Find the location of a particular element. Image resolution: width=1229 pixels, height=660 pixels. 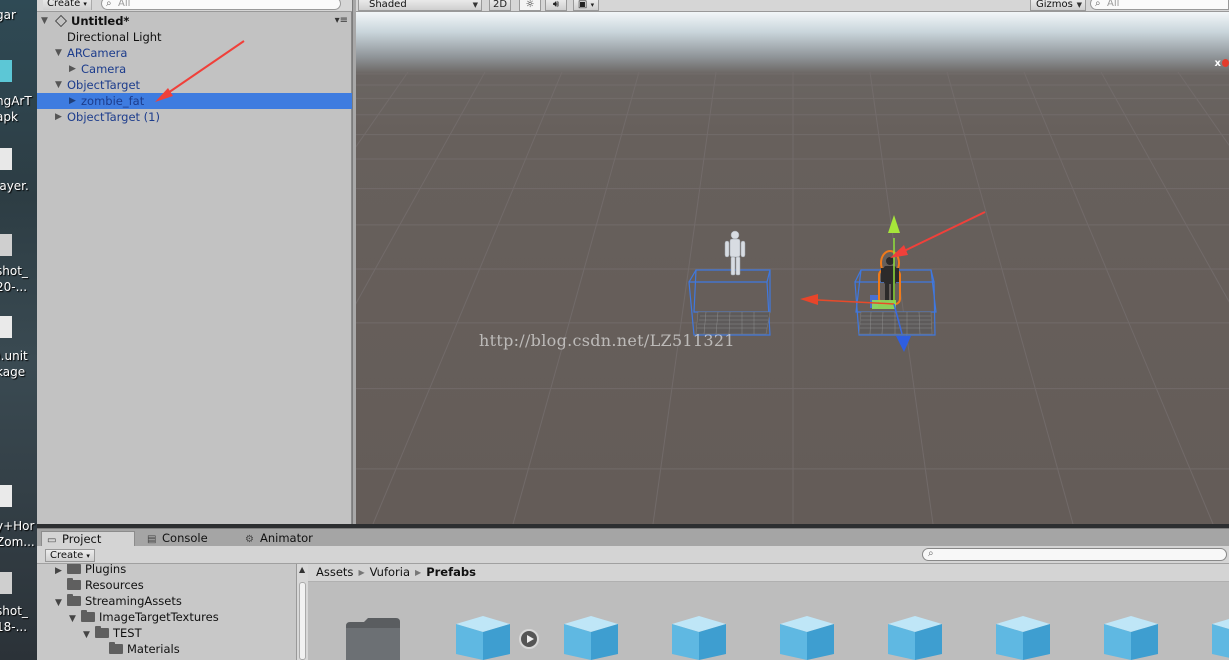

scrollbar-thumb is located at coordinates (302, 621).